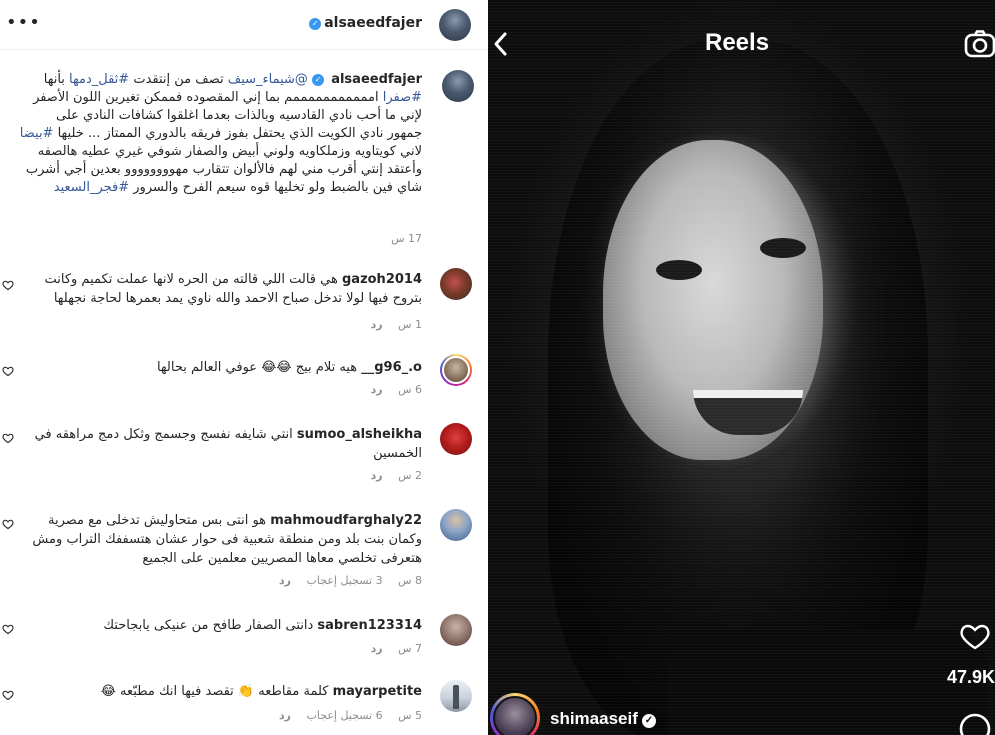 The width and height of the screenshot is (995, 735). I want to click on comment-time: 8 س, so click(410, 580).